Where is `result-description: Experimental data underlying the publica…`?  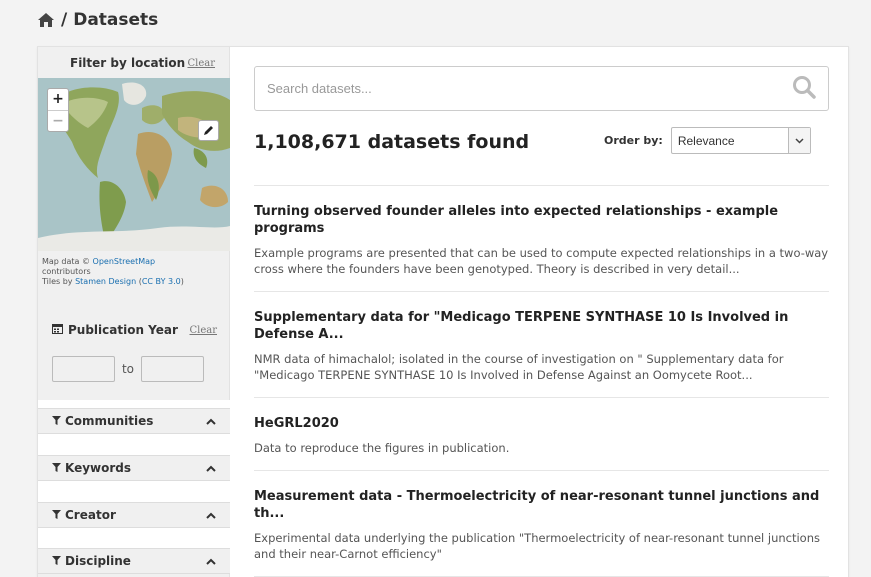
result-description: Experimental data underlying the publica… is located at coordinates (537, 546).